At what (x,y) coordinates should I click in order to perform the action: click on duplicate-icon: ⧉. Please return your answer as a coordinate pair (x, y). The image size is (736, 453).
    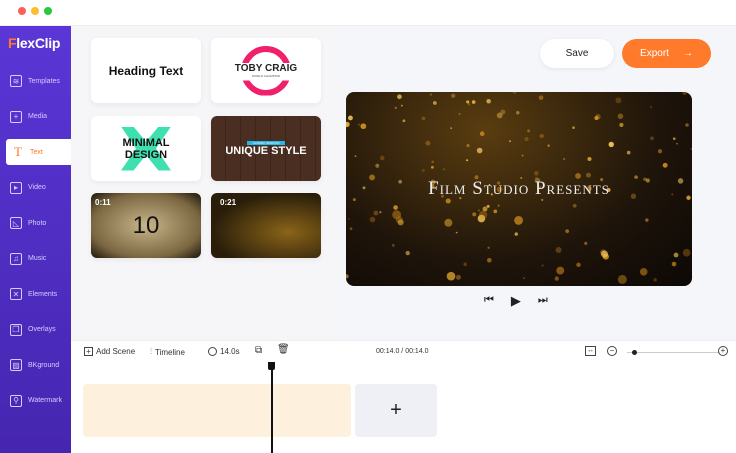
    Looking at the image, I should click on (258, 350).